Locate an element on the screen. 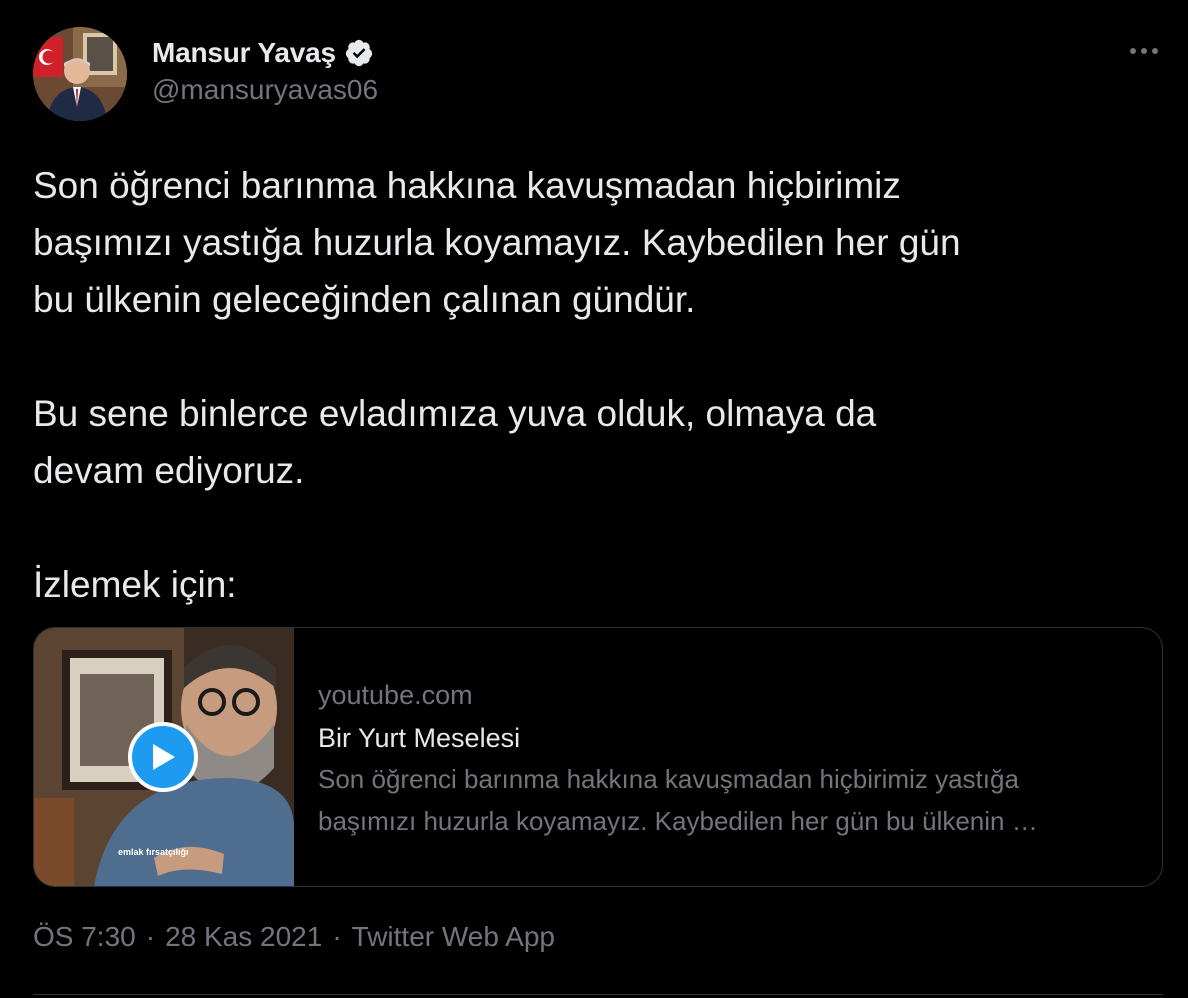 The image size is (1188, 998). play-button is located at coordinates (163, 757).